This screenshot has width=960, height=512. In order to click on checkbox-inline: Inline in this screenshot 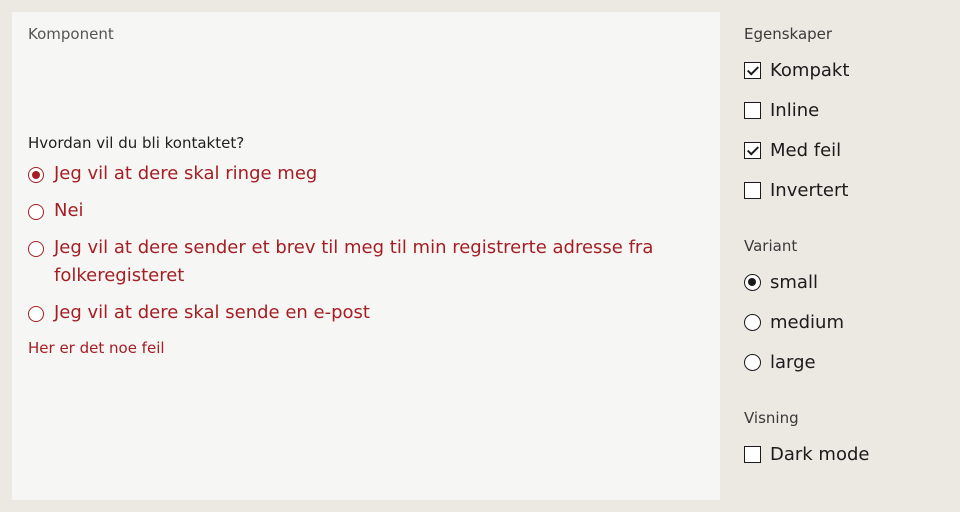, I will do `click(781, 110)`.